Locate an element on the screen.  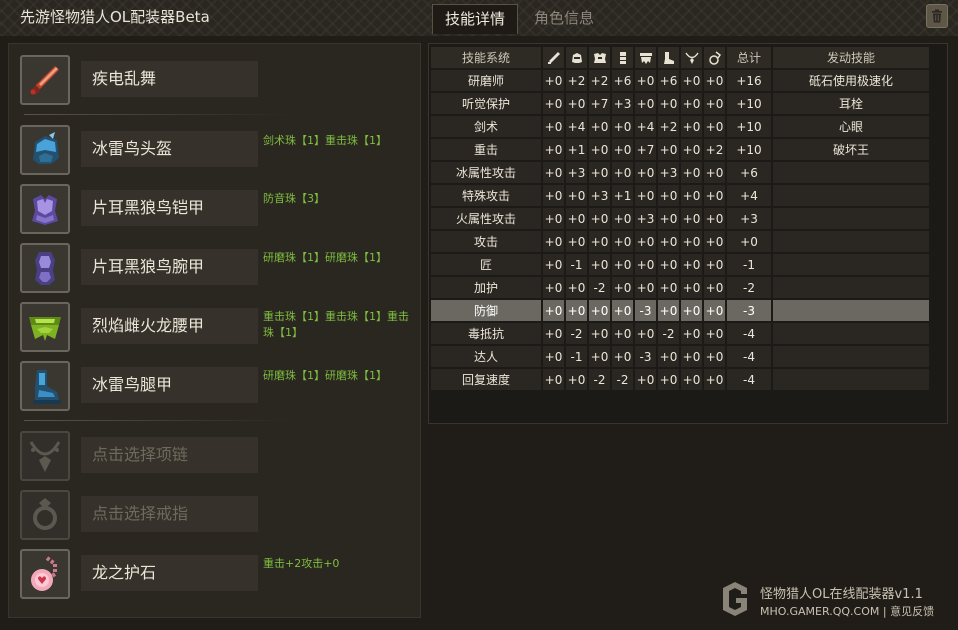
app-title: 先游怪物猎人OL配装器Beta is located at coordinates (115, 17).